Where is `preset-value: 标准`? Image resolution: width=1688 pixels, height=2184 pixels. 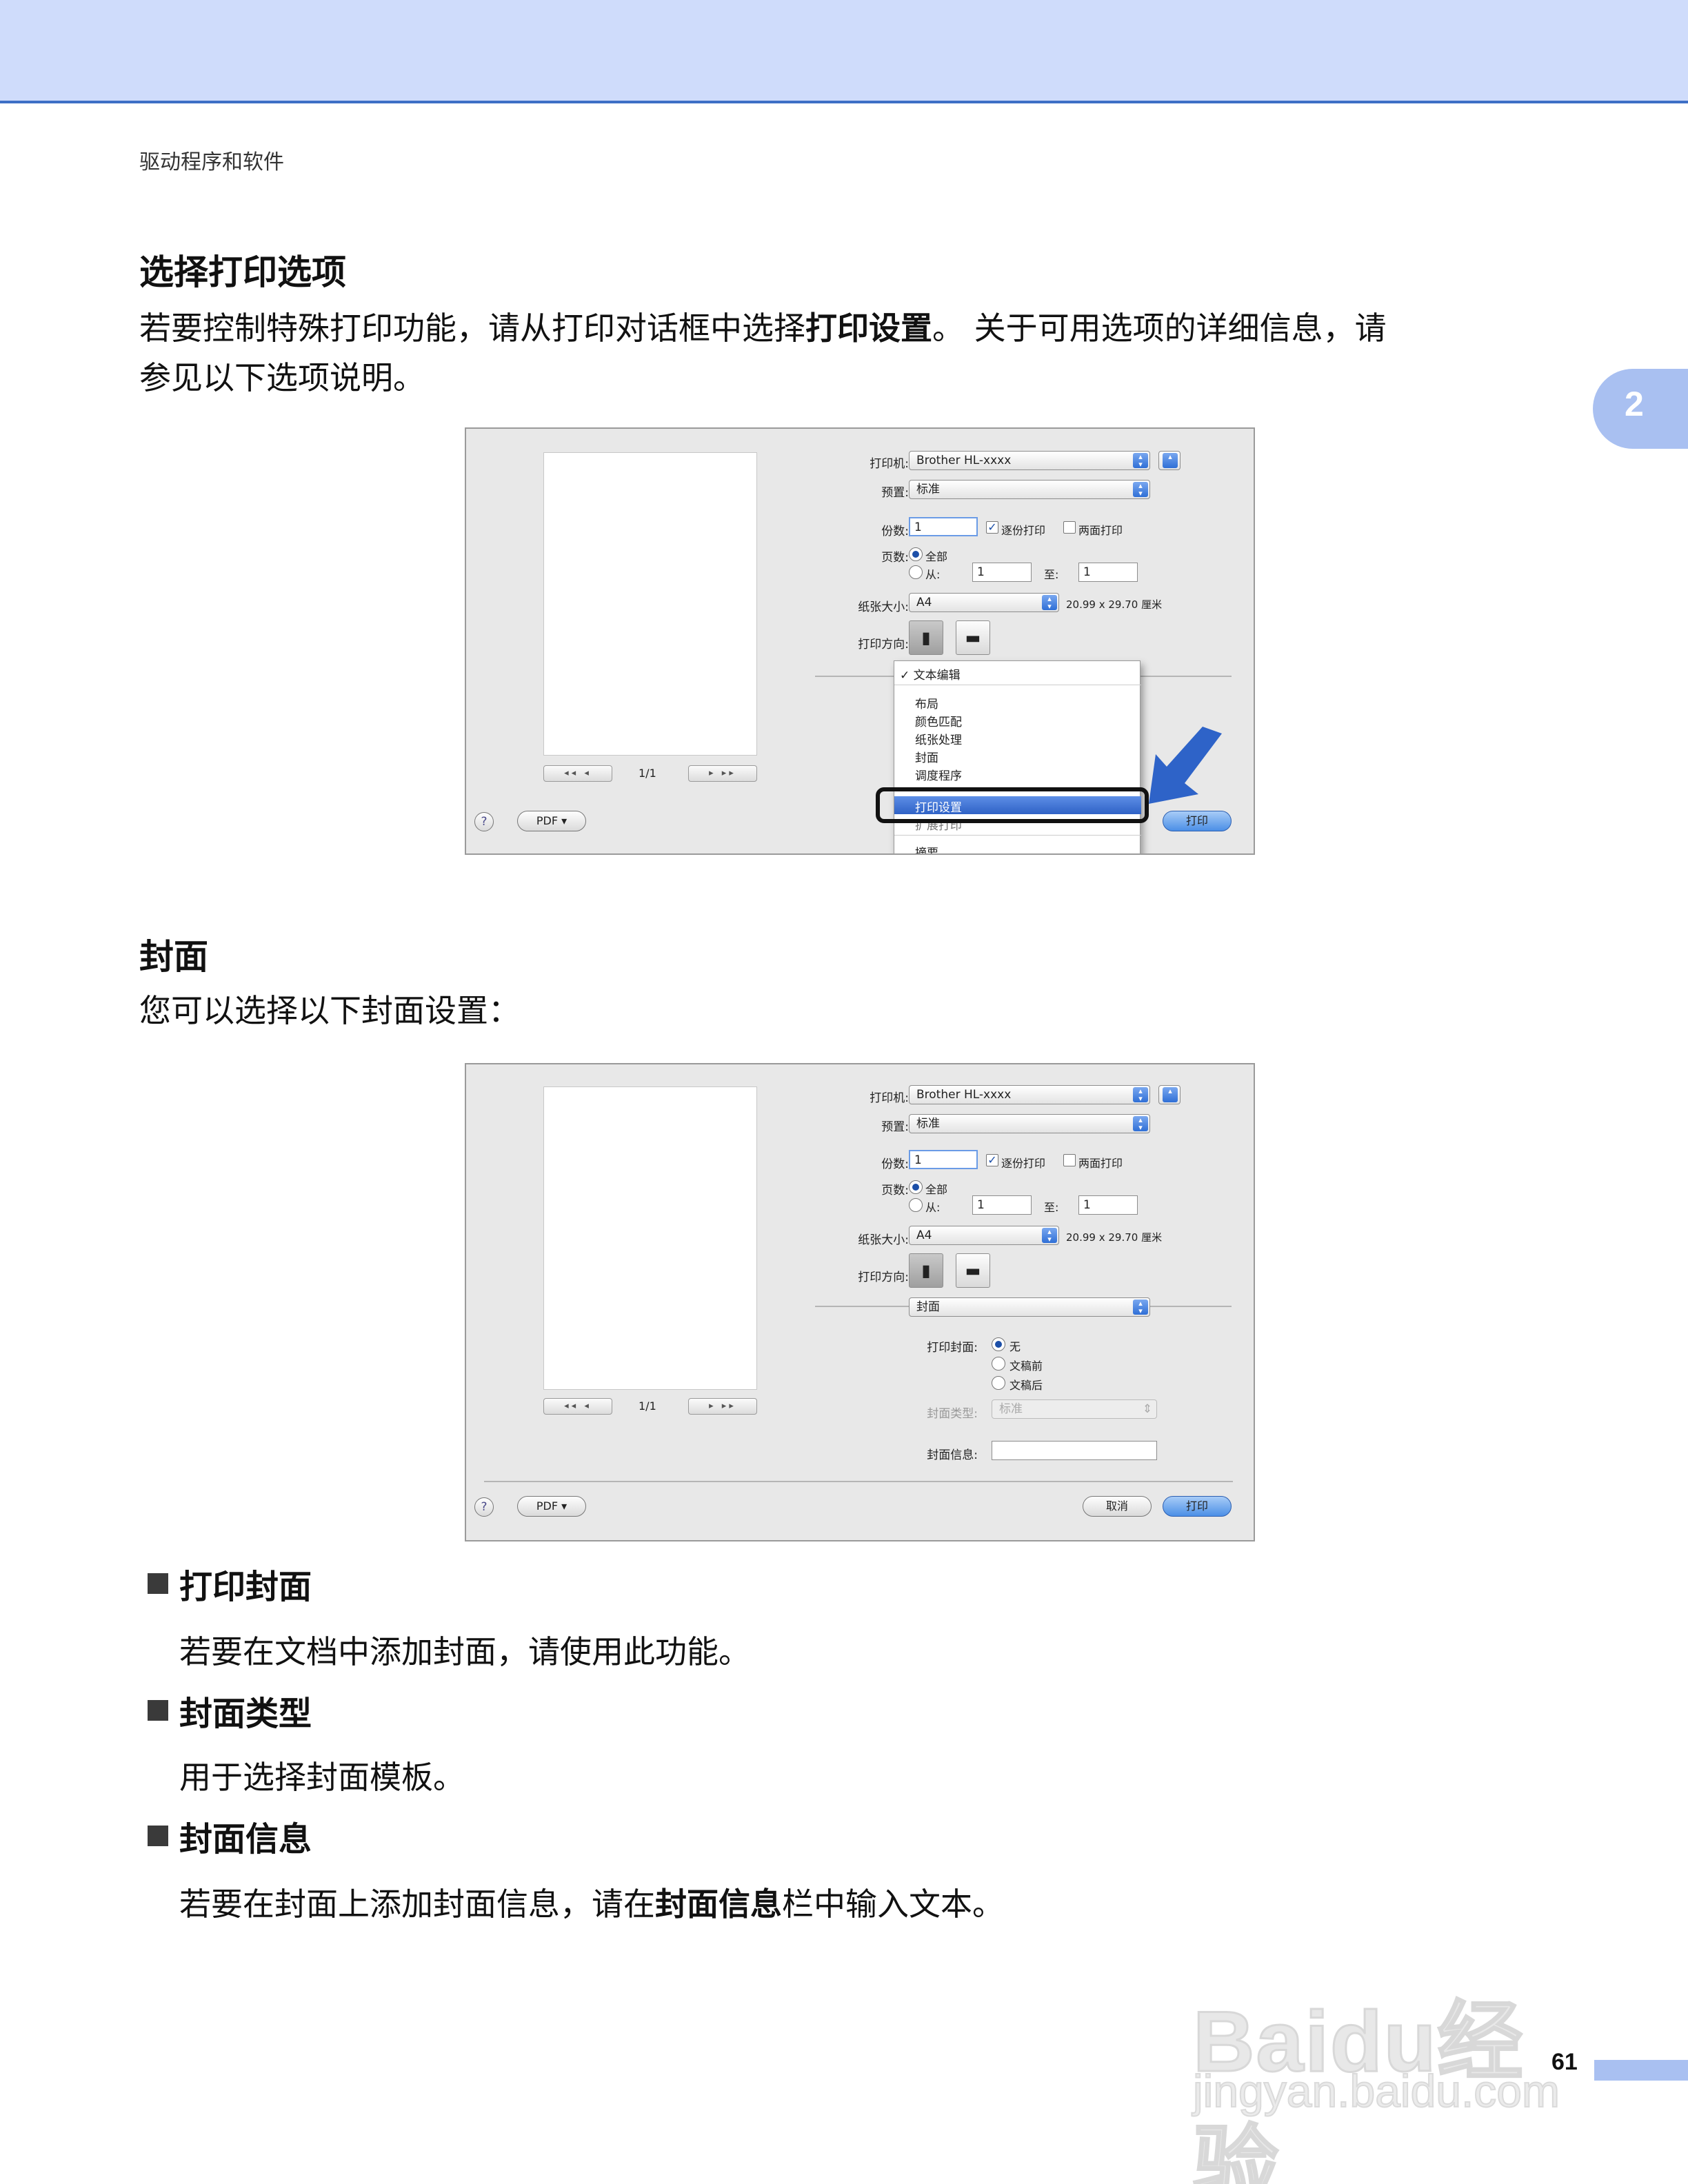
preset-value: 标准 is located at coordinates (928, 1124).